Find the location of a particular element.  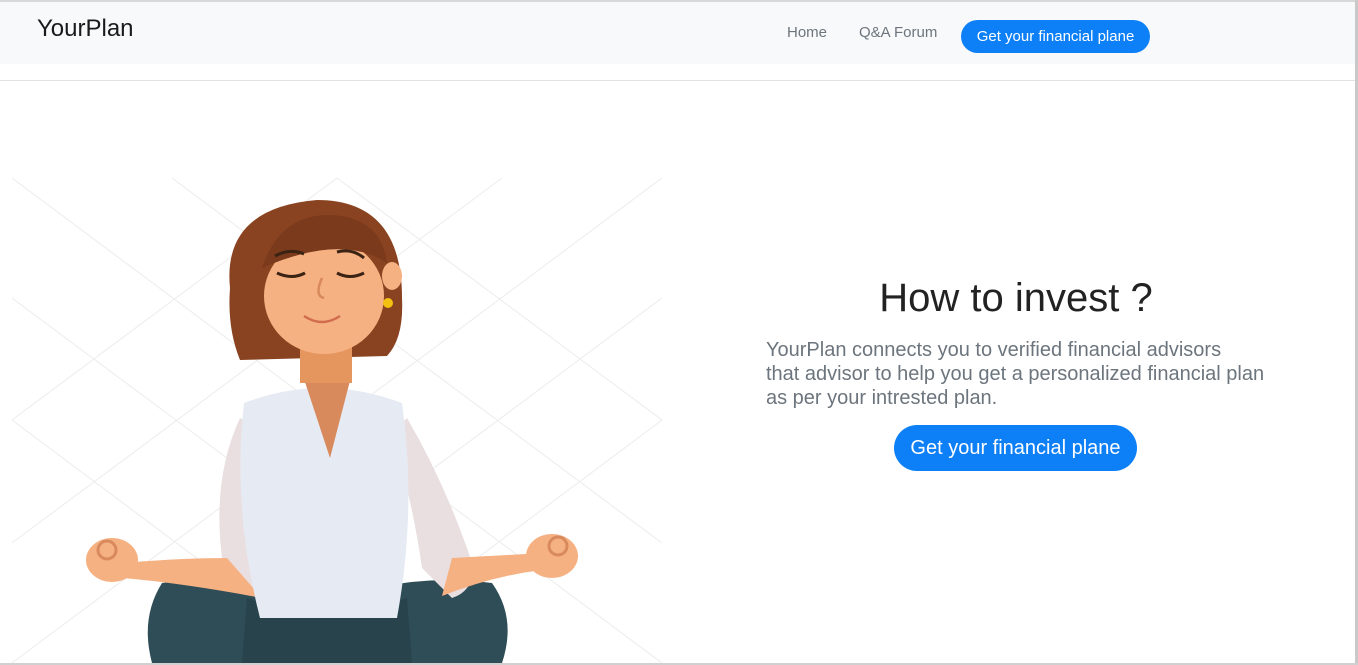

hero-title: How to invest ? is located at coordinates (1016, 298).